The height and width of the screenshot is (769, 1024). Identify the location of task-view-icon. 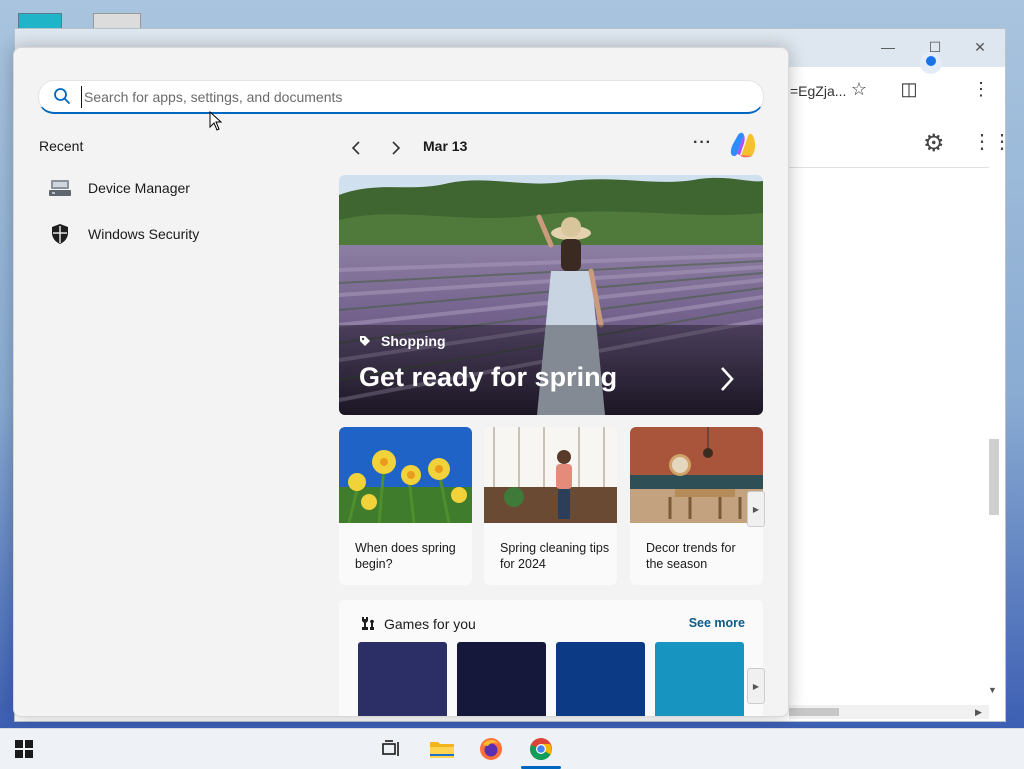
(390, 748).